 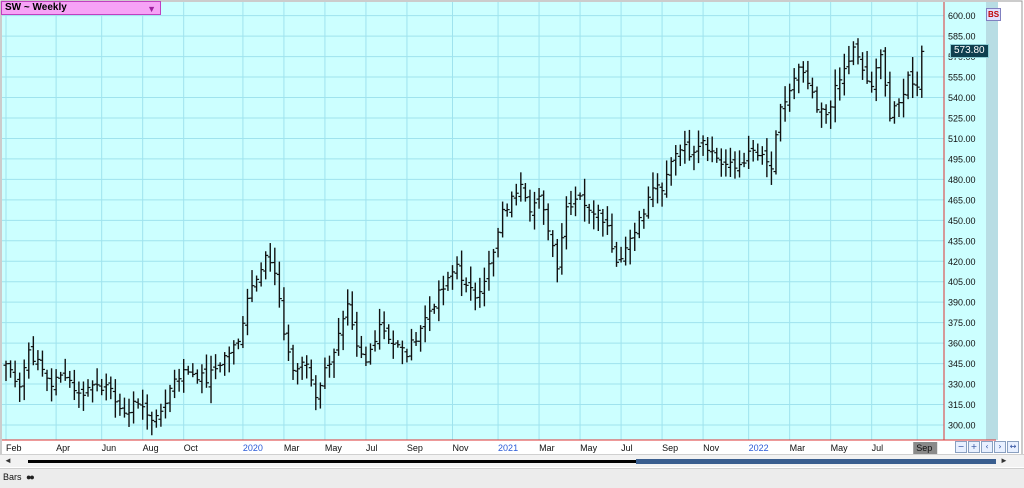 What do you see at coordinates (962, 200) in the screenshot?
I see `y-tick-label: 465.00` at bounding box center [962, 200].